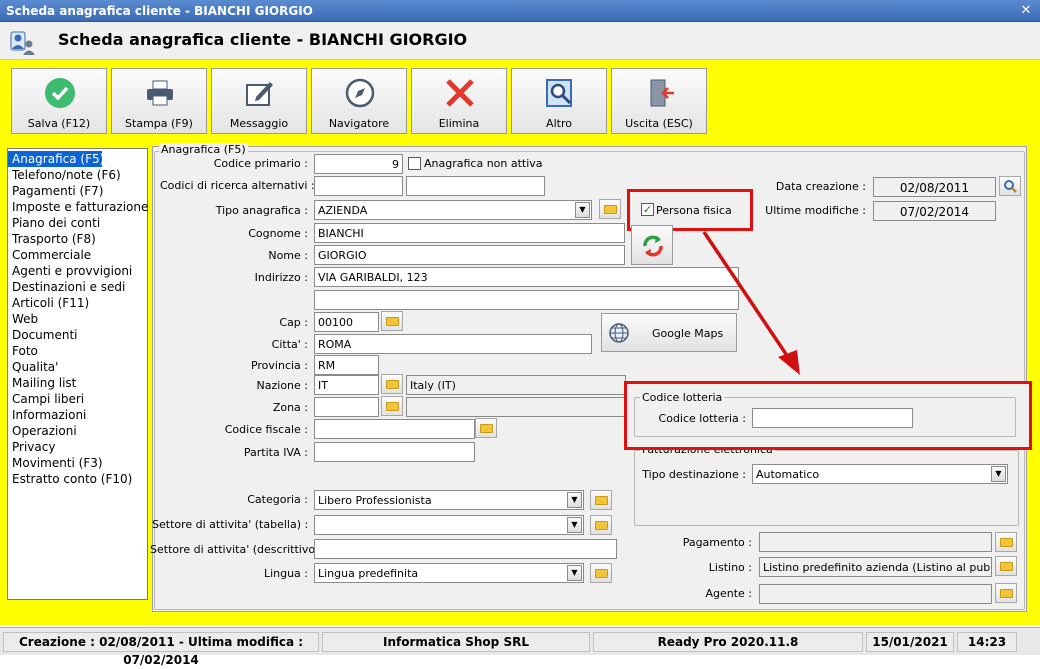  Describe the element at coordinates (751, 303) in the screenshot. I see `annotation-arrow` at that location.